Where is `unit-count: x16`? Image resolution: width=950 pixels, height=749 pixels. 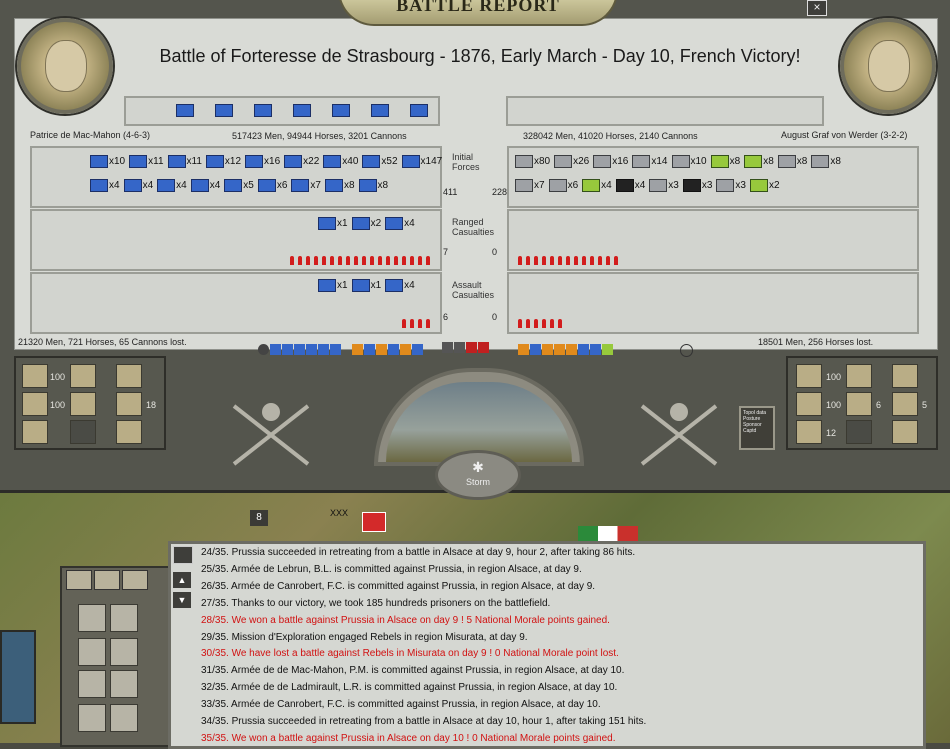 unit-count: x16 is located at coordinates (620, 161).